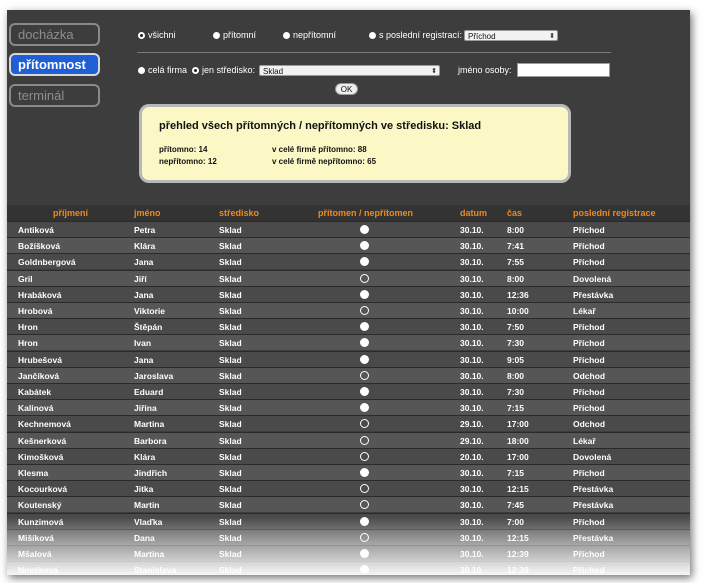  Describe the element at coordinates (39, 375) in the screenshot. I see `cell-surname: Jančíková` at that location.